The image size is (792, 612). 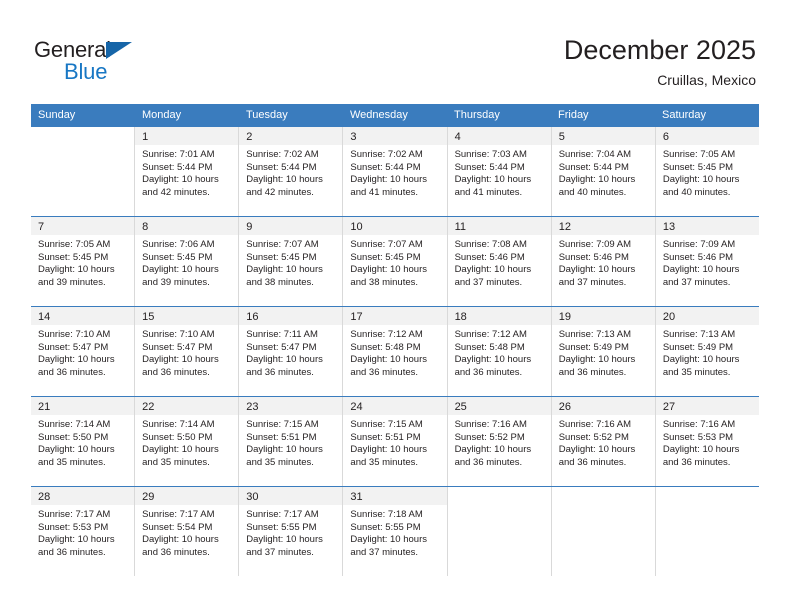 What do you see at coordinates (384, 282) in the screenshot?
I see `daylight-text-line2: and 38 minutes.` at bounding box center [384, 282].